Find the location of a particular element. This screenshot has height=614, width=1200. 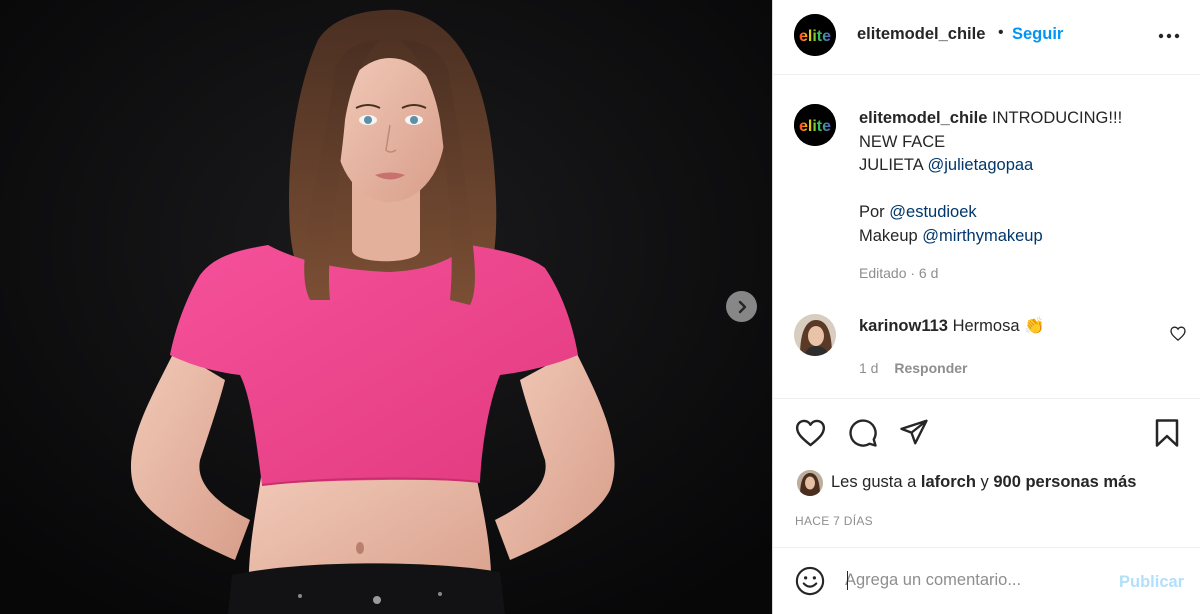

chevron-right-icon is located at coordinates (742, 306).